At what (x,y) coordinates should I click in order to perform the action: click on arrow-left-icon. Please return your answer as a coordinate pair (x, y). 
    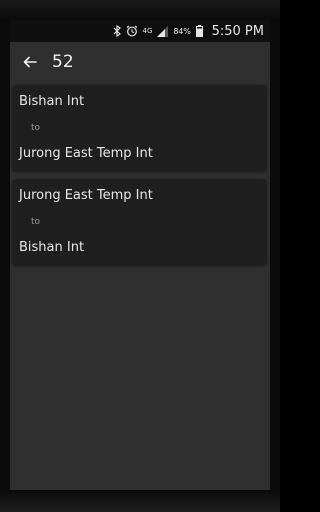
    Looking at the image, I should click on (30, 62).